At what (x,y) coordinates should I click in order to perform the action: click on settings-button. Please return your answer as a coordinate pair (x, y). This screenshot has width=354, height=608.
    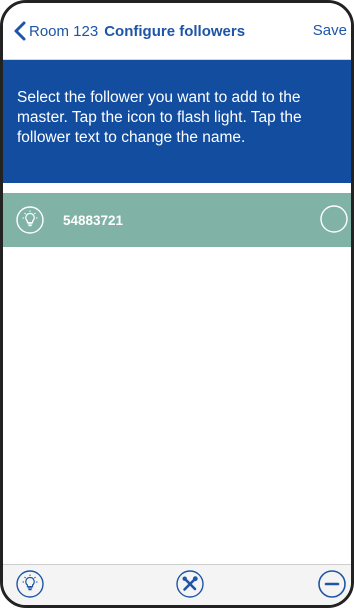
    Looking at the image, I should click on (190, 584).